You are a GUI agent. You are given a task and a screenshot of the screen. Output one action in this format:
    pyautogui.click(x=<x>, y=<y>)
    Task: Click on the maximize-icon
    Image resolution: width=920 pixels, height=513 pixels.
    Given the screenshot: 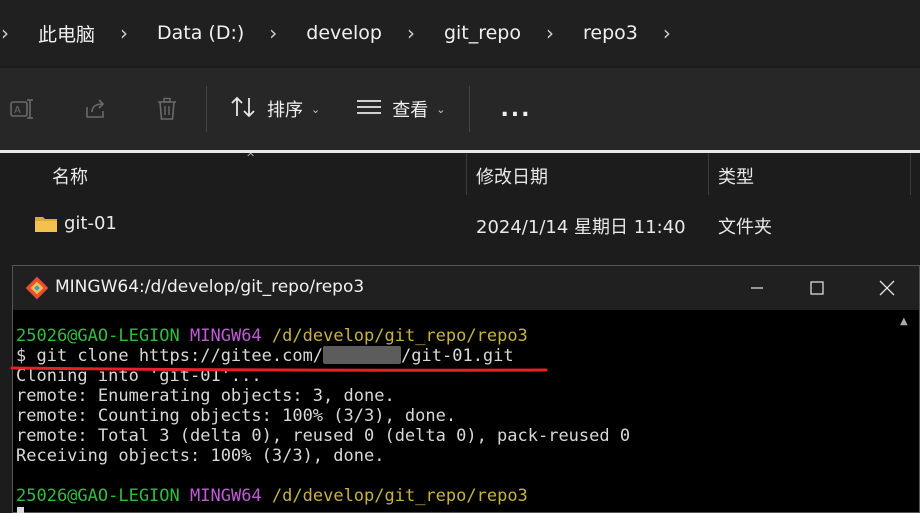 What is the action you would take?
    pyautogui.click(x=817, y=288)
    